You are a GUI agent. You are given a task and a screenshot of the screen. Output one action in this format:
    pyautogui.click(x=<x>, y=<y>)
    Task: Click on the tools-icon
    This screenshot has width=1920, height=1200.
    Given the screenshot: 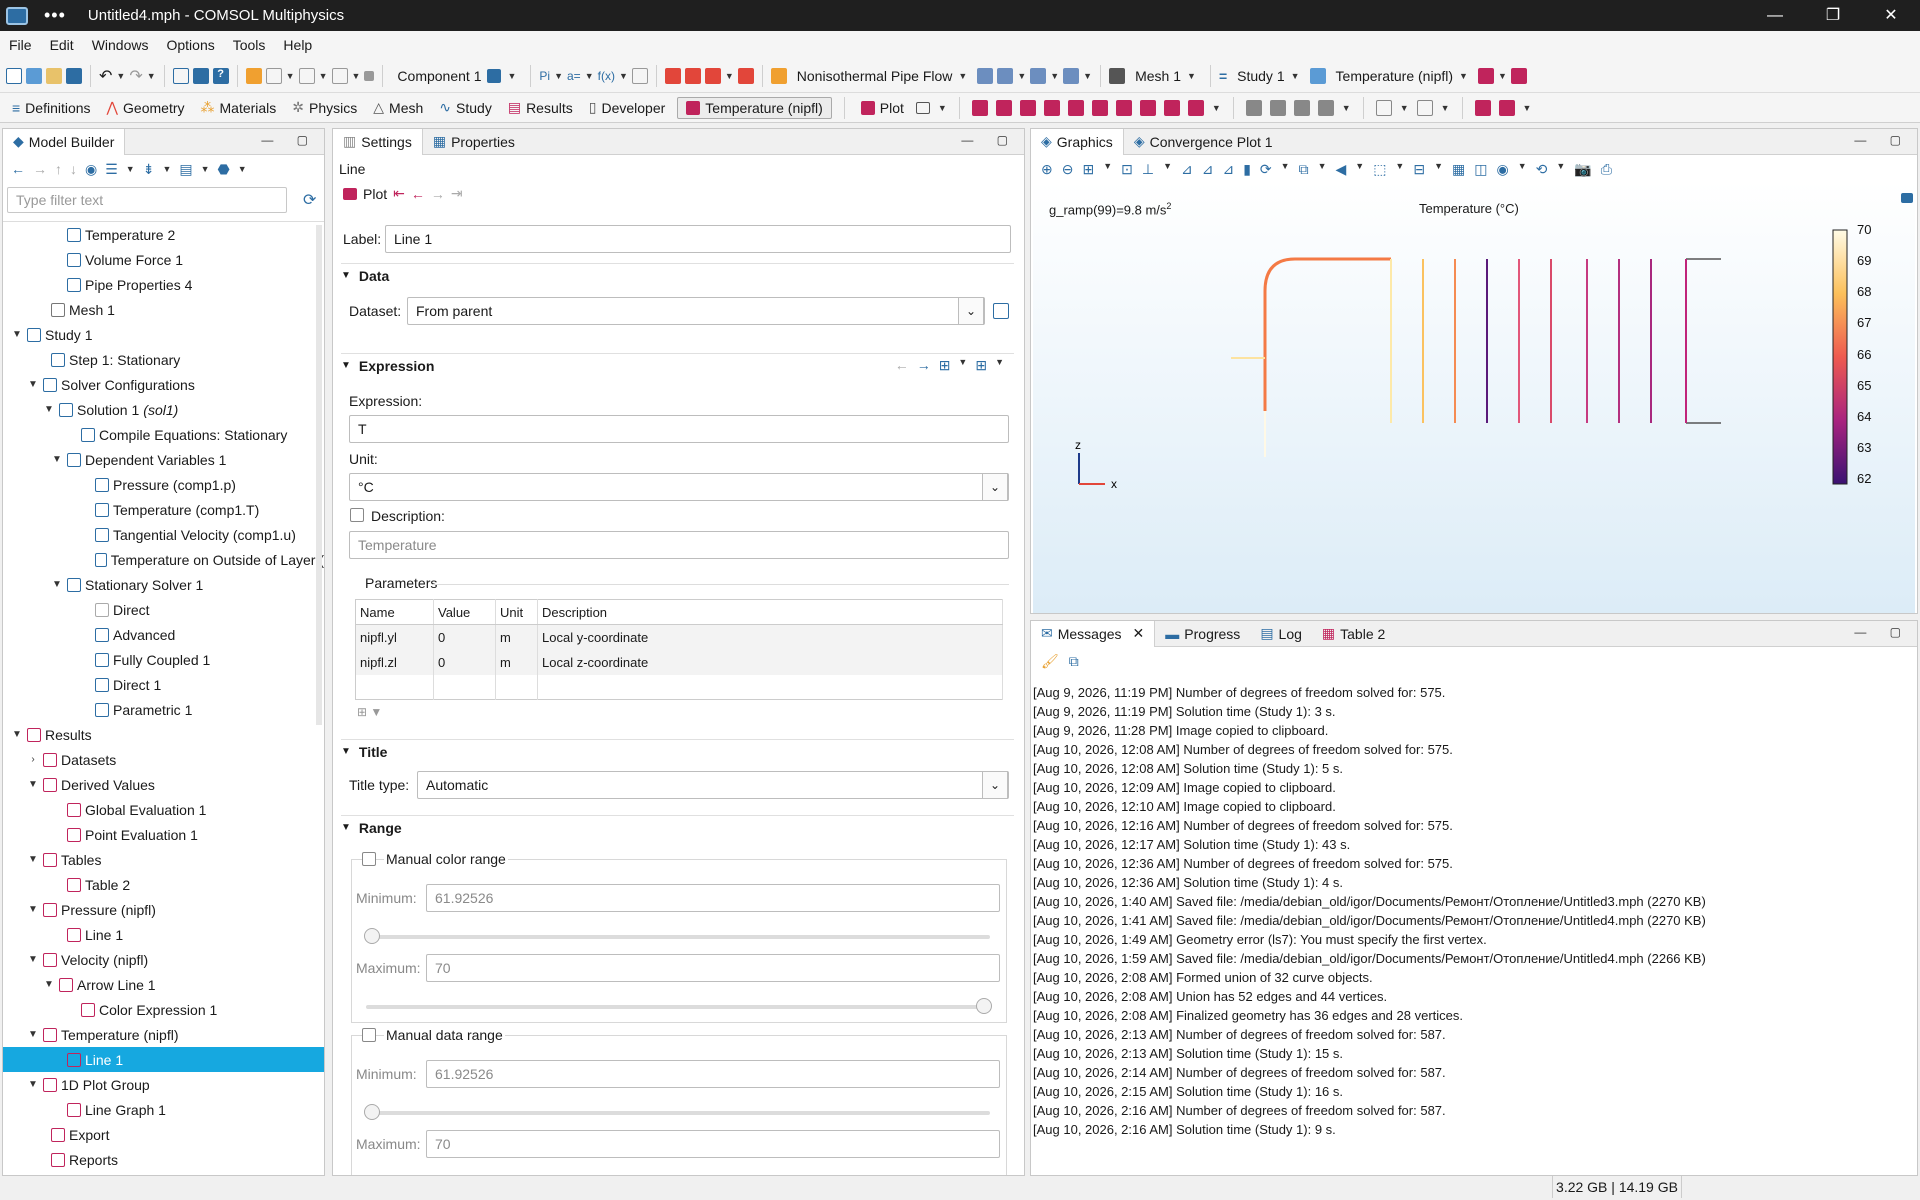 What is the action you would take?
    pyautogui.click(x=1383, y=107)
    